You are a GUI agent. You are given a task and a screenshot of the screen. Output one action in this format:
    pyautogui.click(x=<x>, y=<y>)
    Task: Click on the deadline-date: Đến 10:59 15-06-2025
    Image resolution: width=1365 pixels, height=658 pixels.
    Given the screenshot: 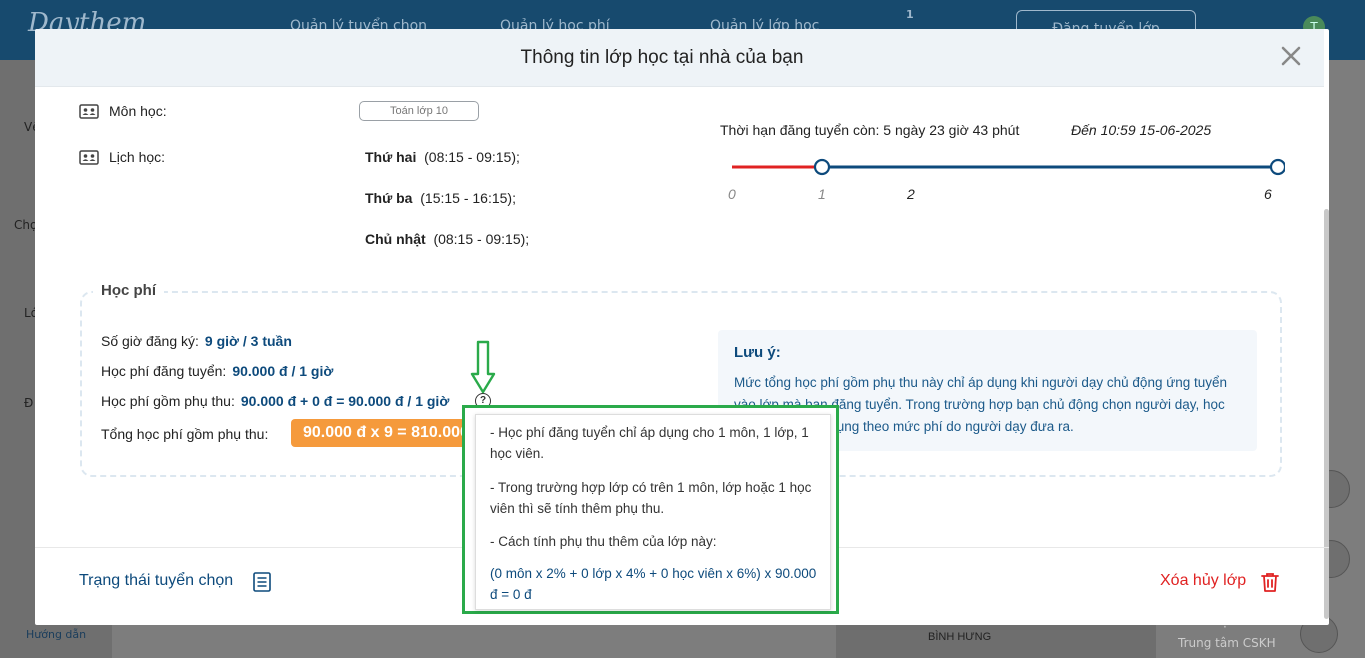 What is the action you would take?
    pyautogui.click(x=1141, y=130)
    